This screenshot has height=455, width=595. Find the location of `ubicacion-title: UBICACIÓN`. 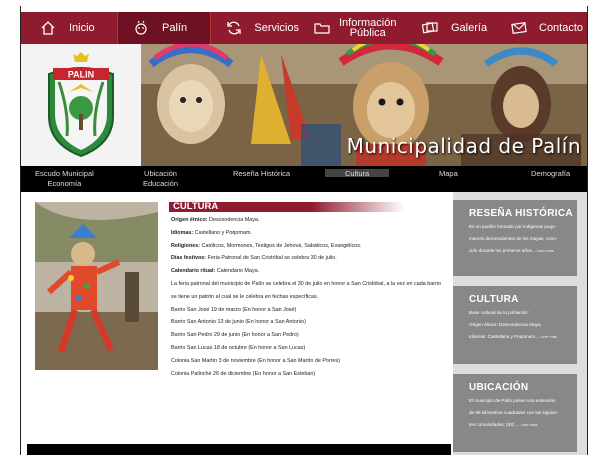

ubicacion-title: UBICACIÓN is located at coordinates (499, 387).